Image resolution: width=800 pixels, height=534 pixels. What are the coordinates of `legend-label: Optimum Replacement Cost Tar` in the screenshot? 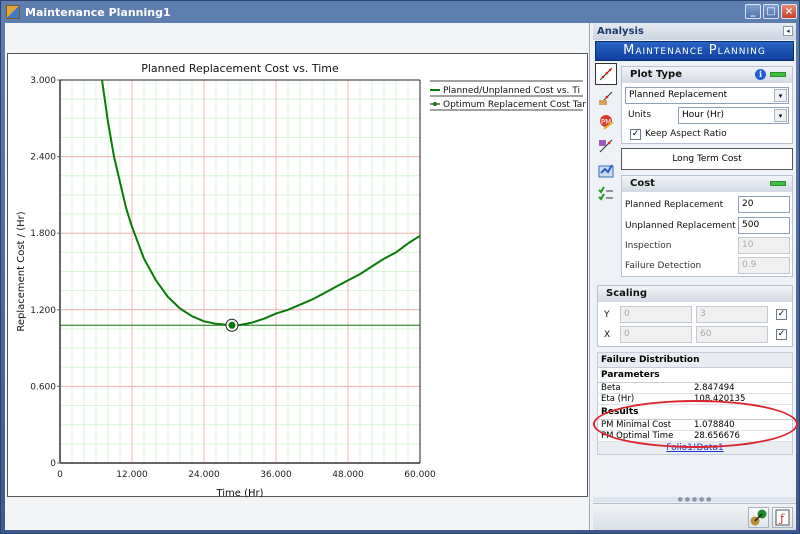 It's located at (514, 105).